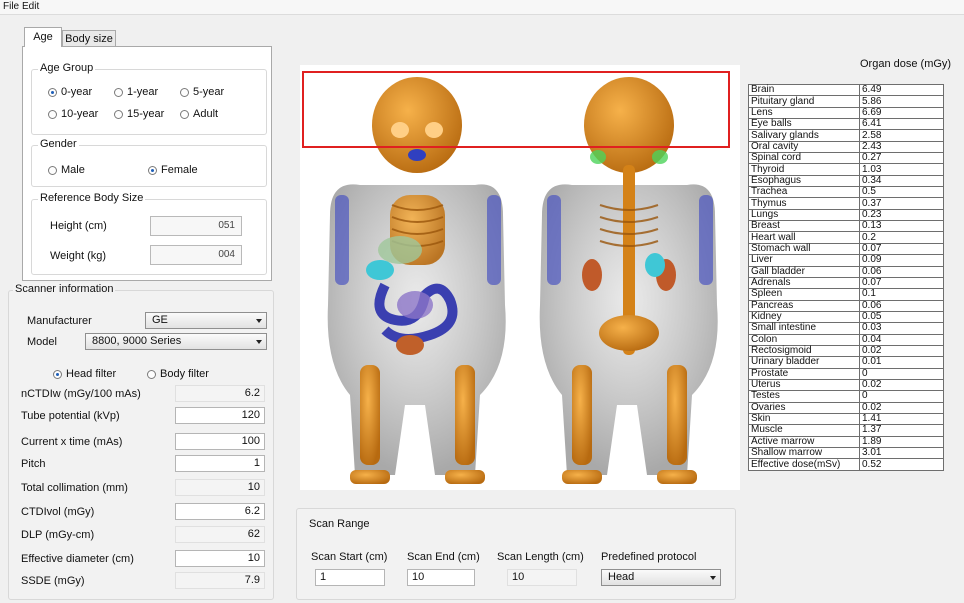 Image resolution: width=964 pixels, height=603 pixels. I want to click on scan-start-input: 1, so click(350, 577).